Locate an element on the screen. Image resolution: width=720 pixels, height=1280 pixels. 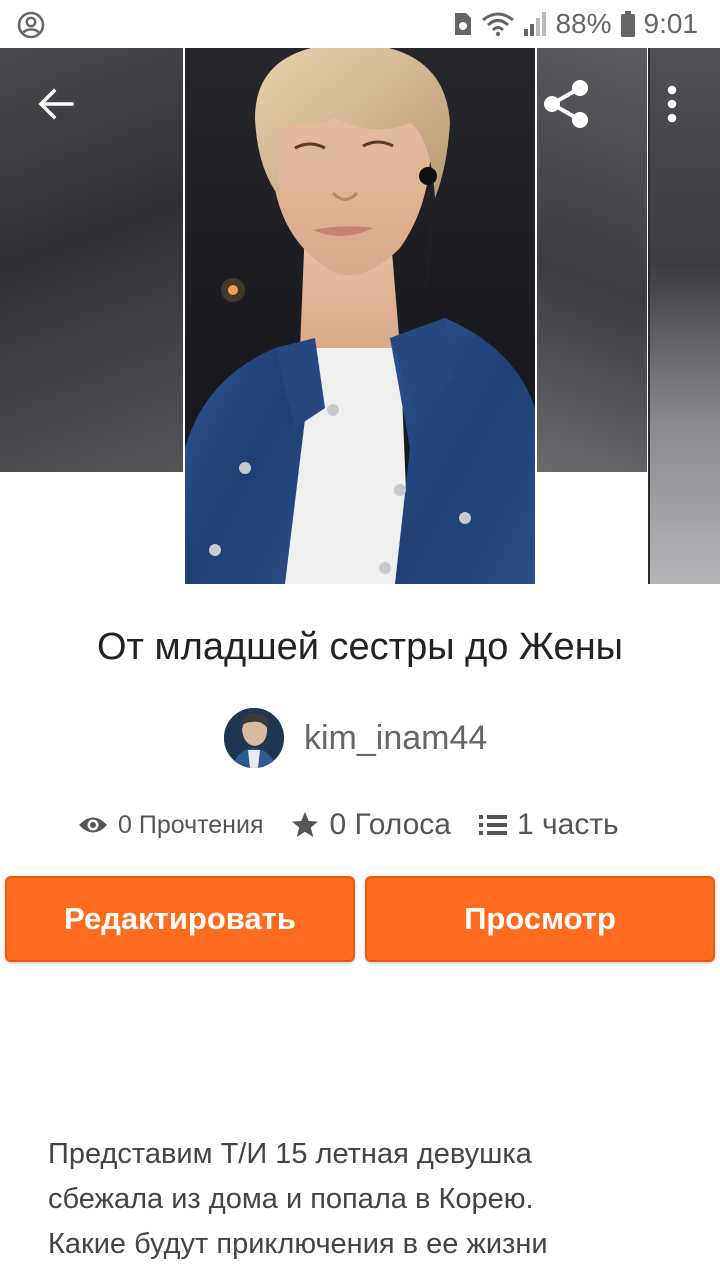
votes-stat: 0 Голоса is located at coordinates (371, 825).